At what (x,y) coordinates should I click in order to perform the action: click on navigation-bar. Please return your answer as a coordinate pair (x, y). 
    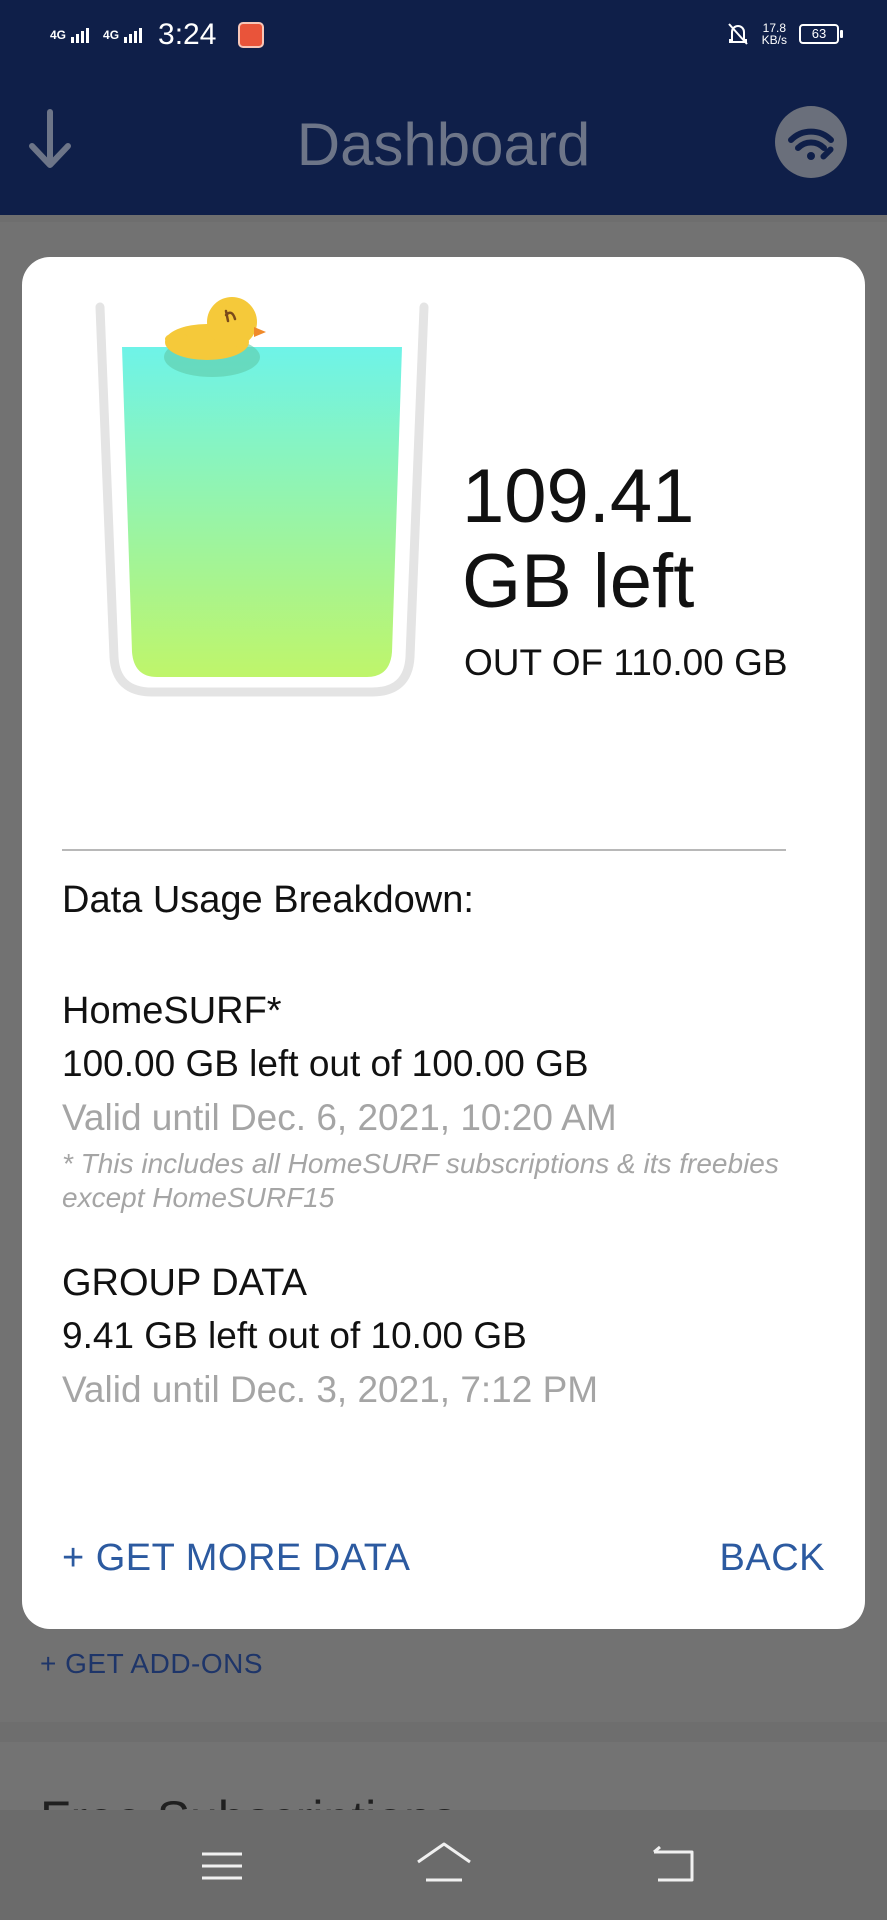
    Looking at the image, I should click on (443, 1865).